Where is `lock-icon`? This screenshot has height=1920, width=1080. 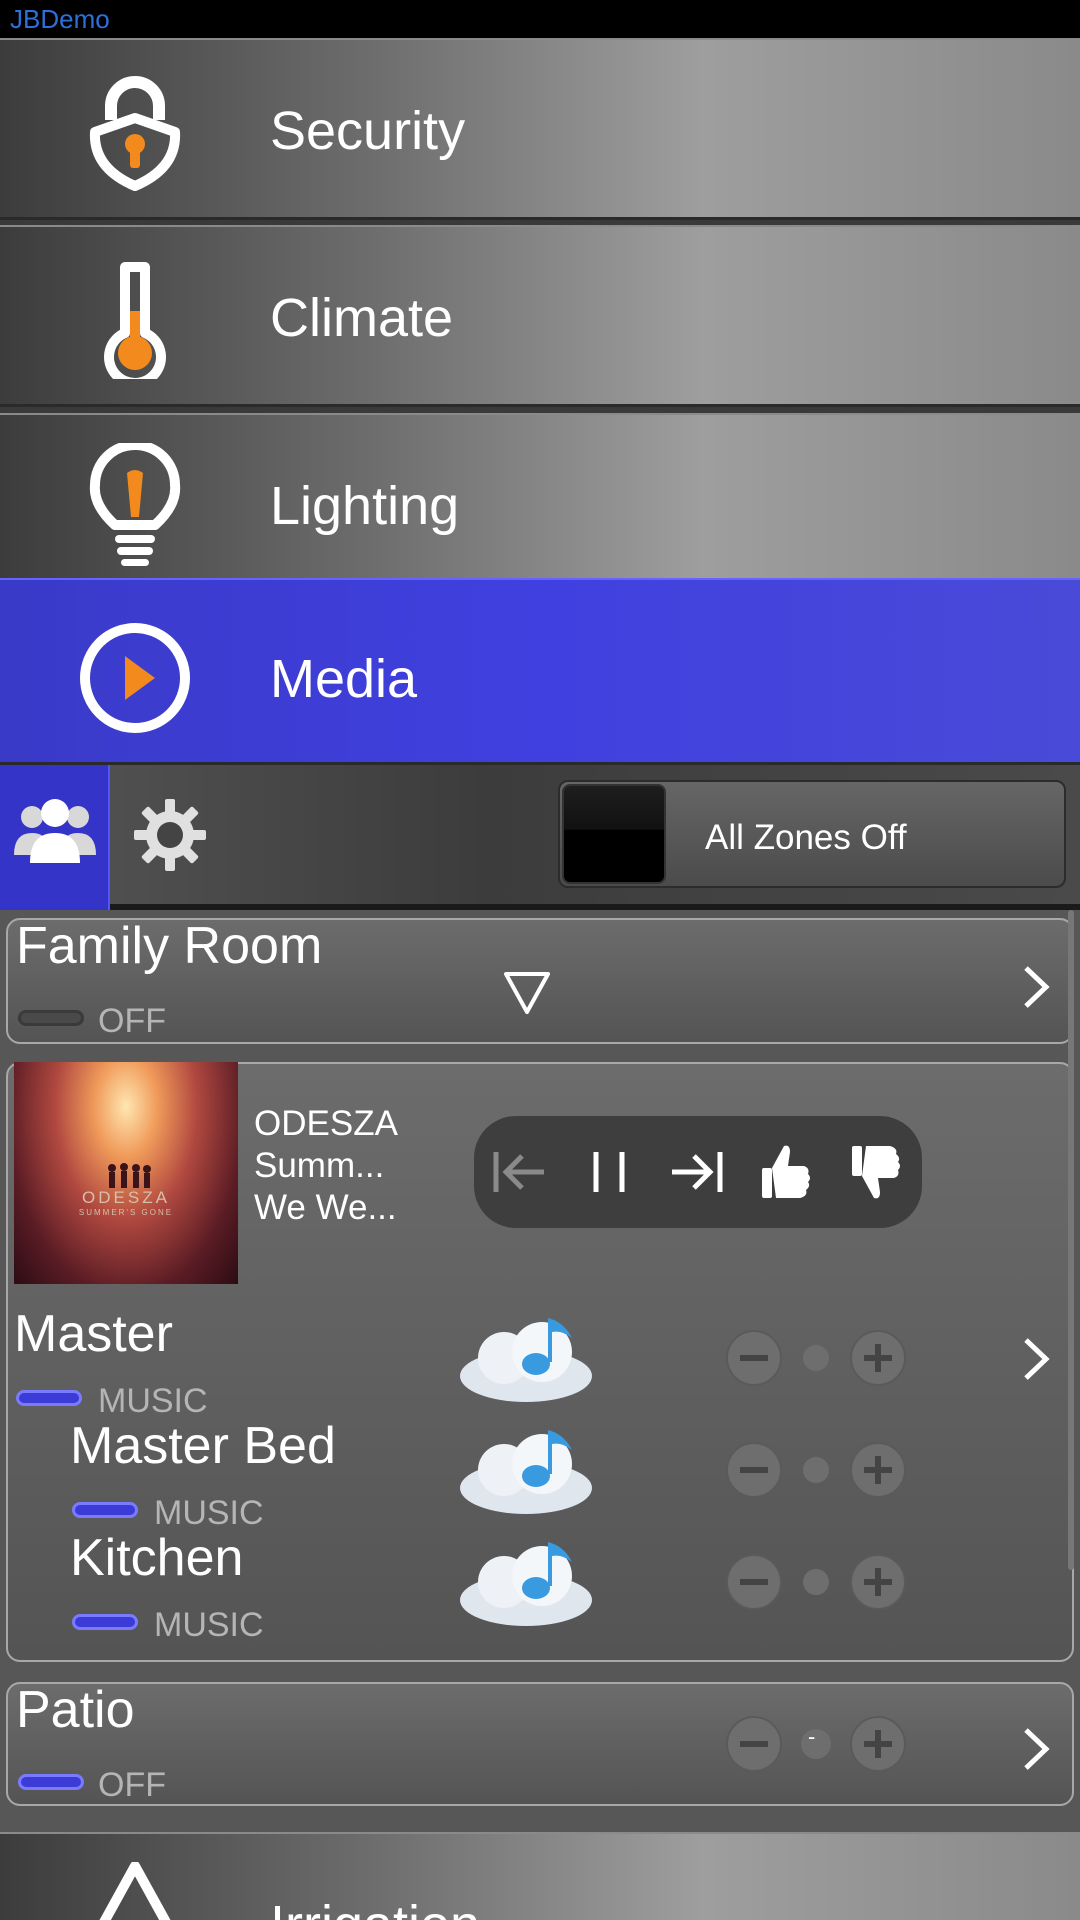
lock-icon is located at coordinates (135, 133).